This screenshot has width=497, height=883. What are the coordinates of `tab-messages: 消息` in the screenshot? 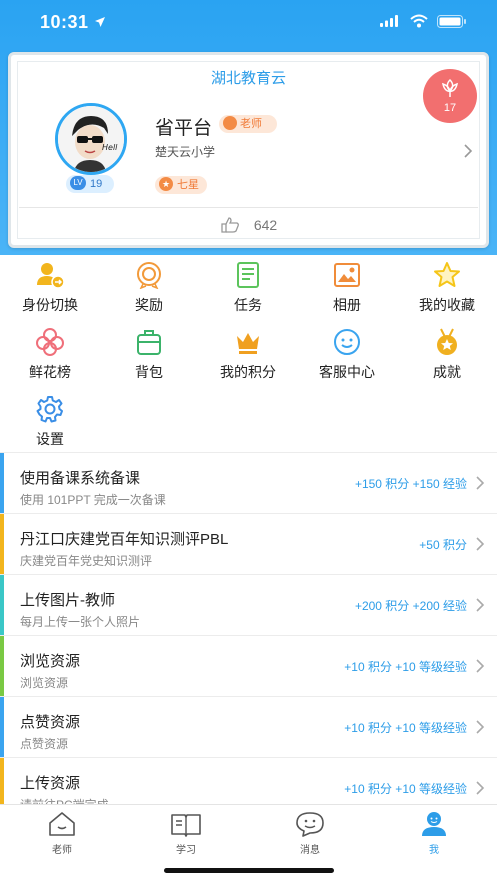 It's located at (310, 833).